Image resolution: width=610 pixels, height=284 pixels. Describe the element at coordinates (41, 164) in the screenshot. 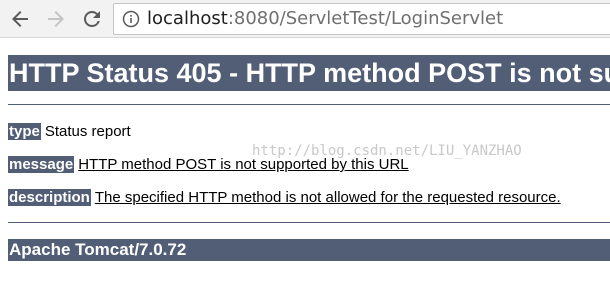

I see `message-label: message` at that location.